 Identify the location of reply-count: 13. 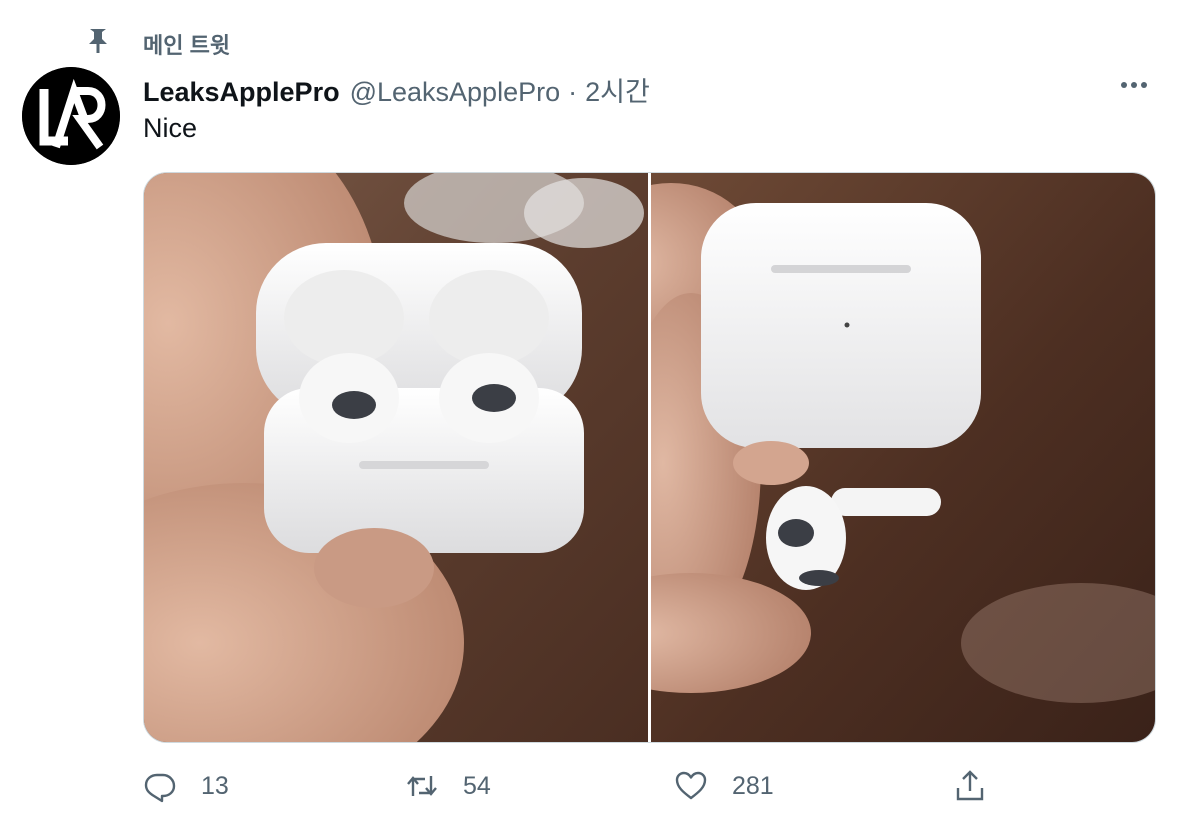
(215, 785).